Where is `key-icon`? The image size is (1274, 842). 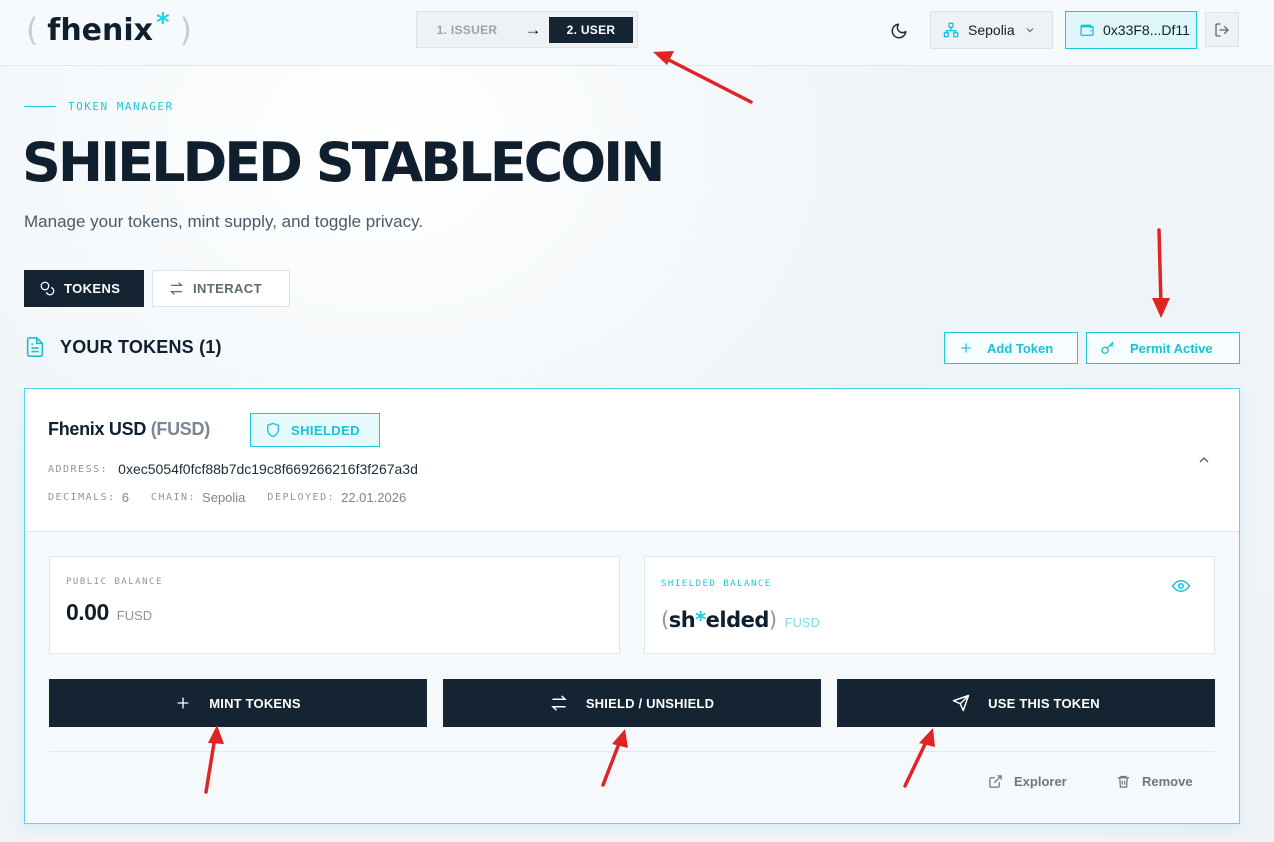 key-icon is located at coordinates (1107, 347).